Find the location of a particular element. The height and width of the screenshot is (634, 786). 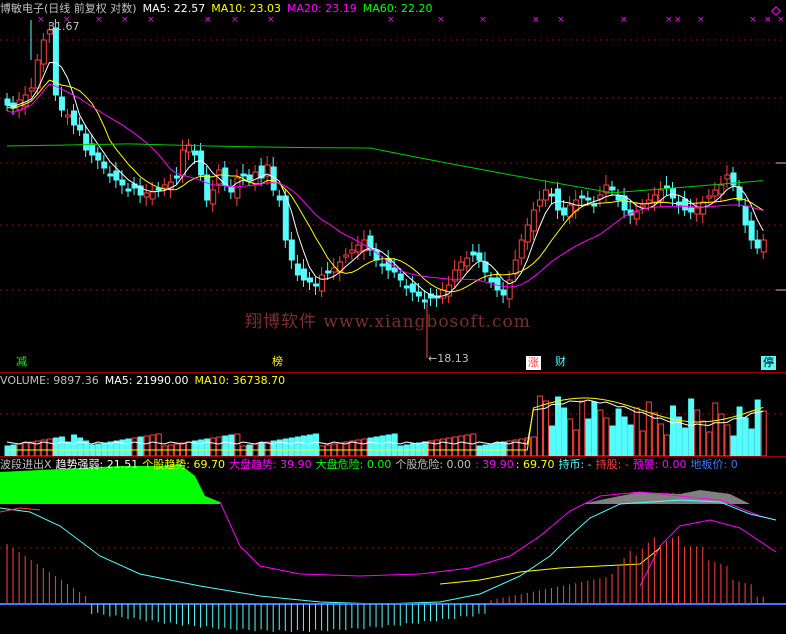

event-marker-list: 榜 is located at coordinates (277, 362).